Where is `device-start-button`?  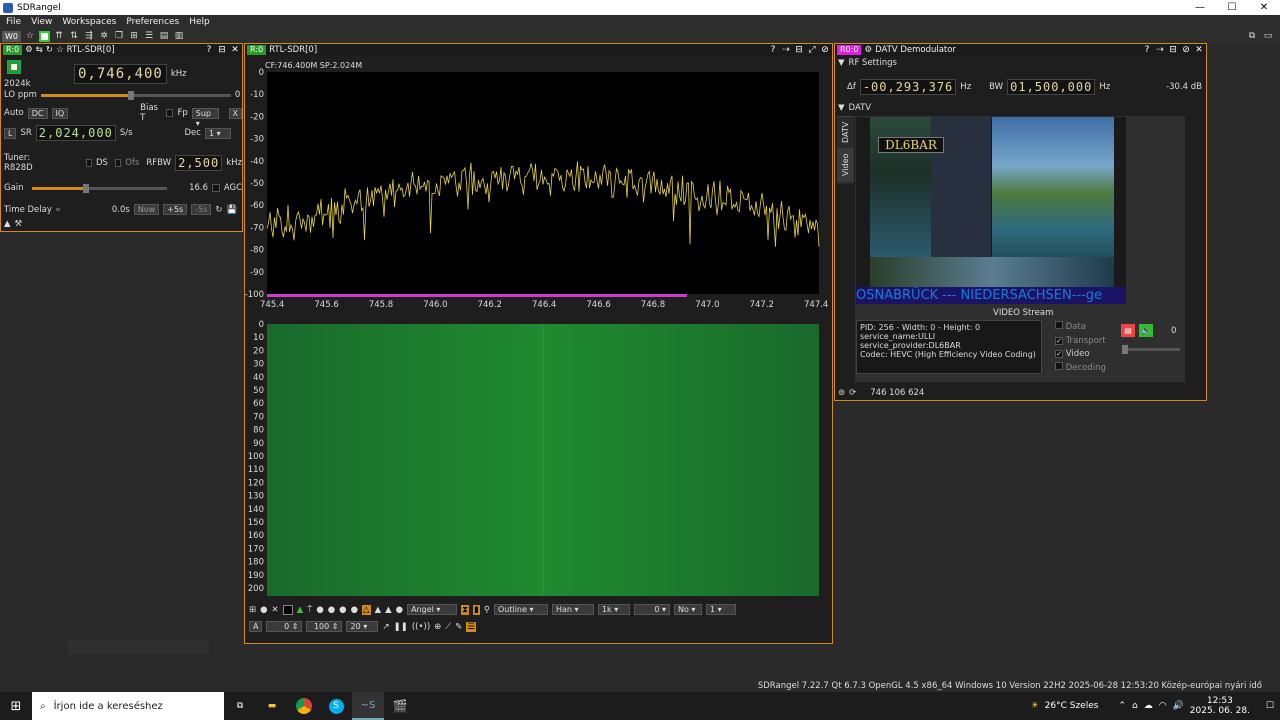
device-start-button is located at coordinates (14, 67).